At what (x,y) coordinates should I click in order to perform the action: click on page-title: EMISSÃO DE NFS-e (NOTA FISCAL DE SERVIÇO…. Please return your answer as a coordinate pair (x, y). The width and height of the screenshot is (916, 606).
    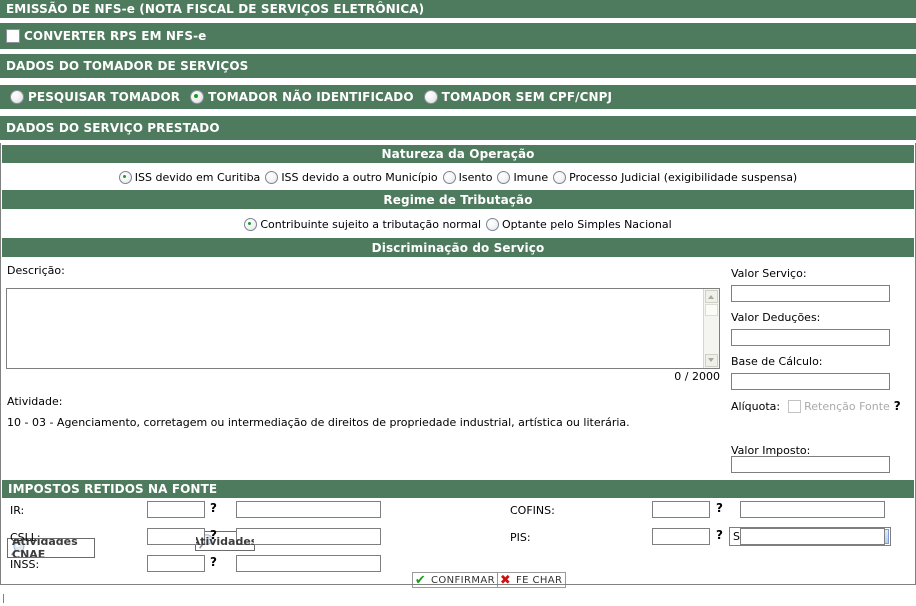
    Looking at the image, I should click on (215, 9).